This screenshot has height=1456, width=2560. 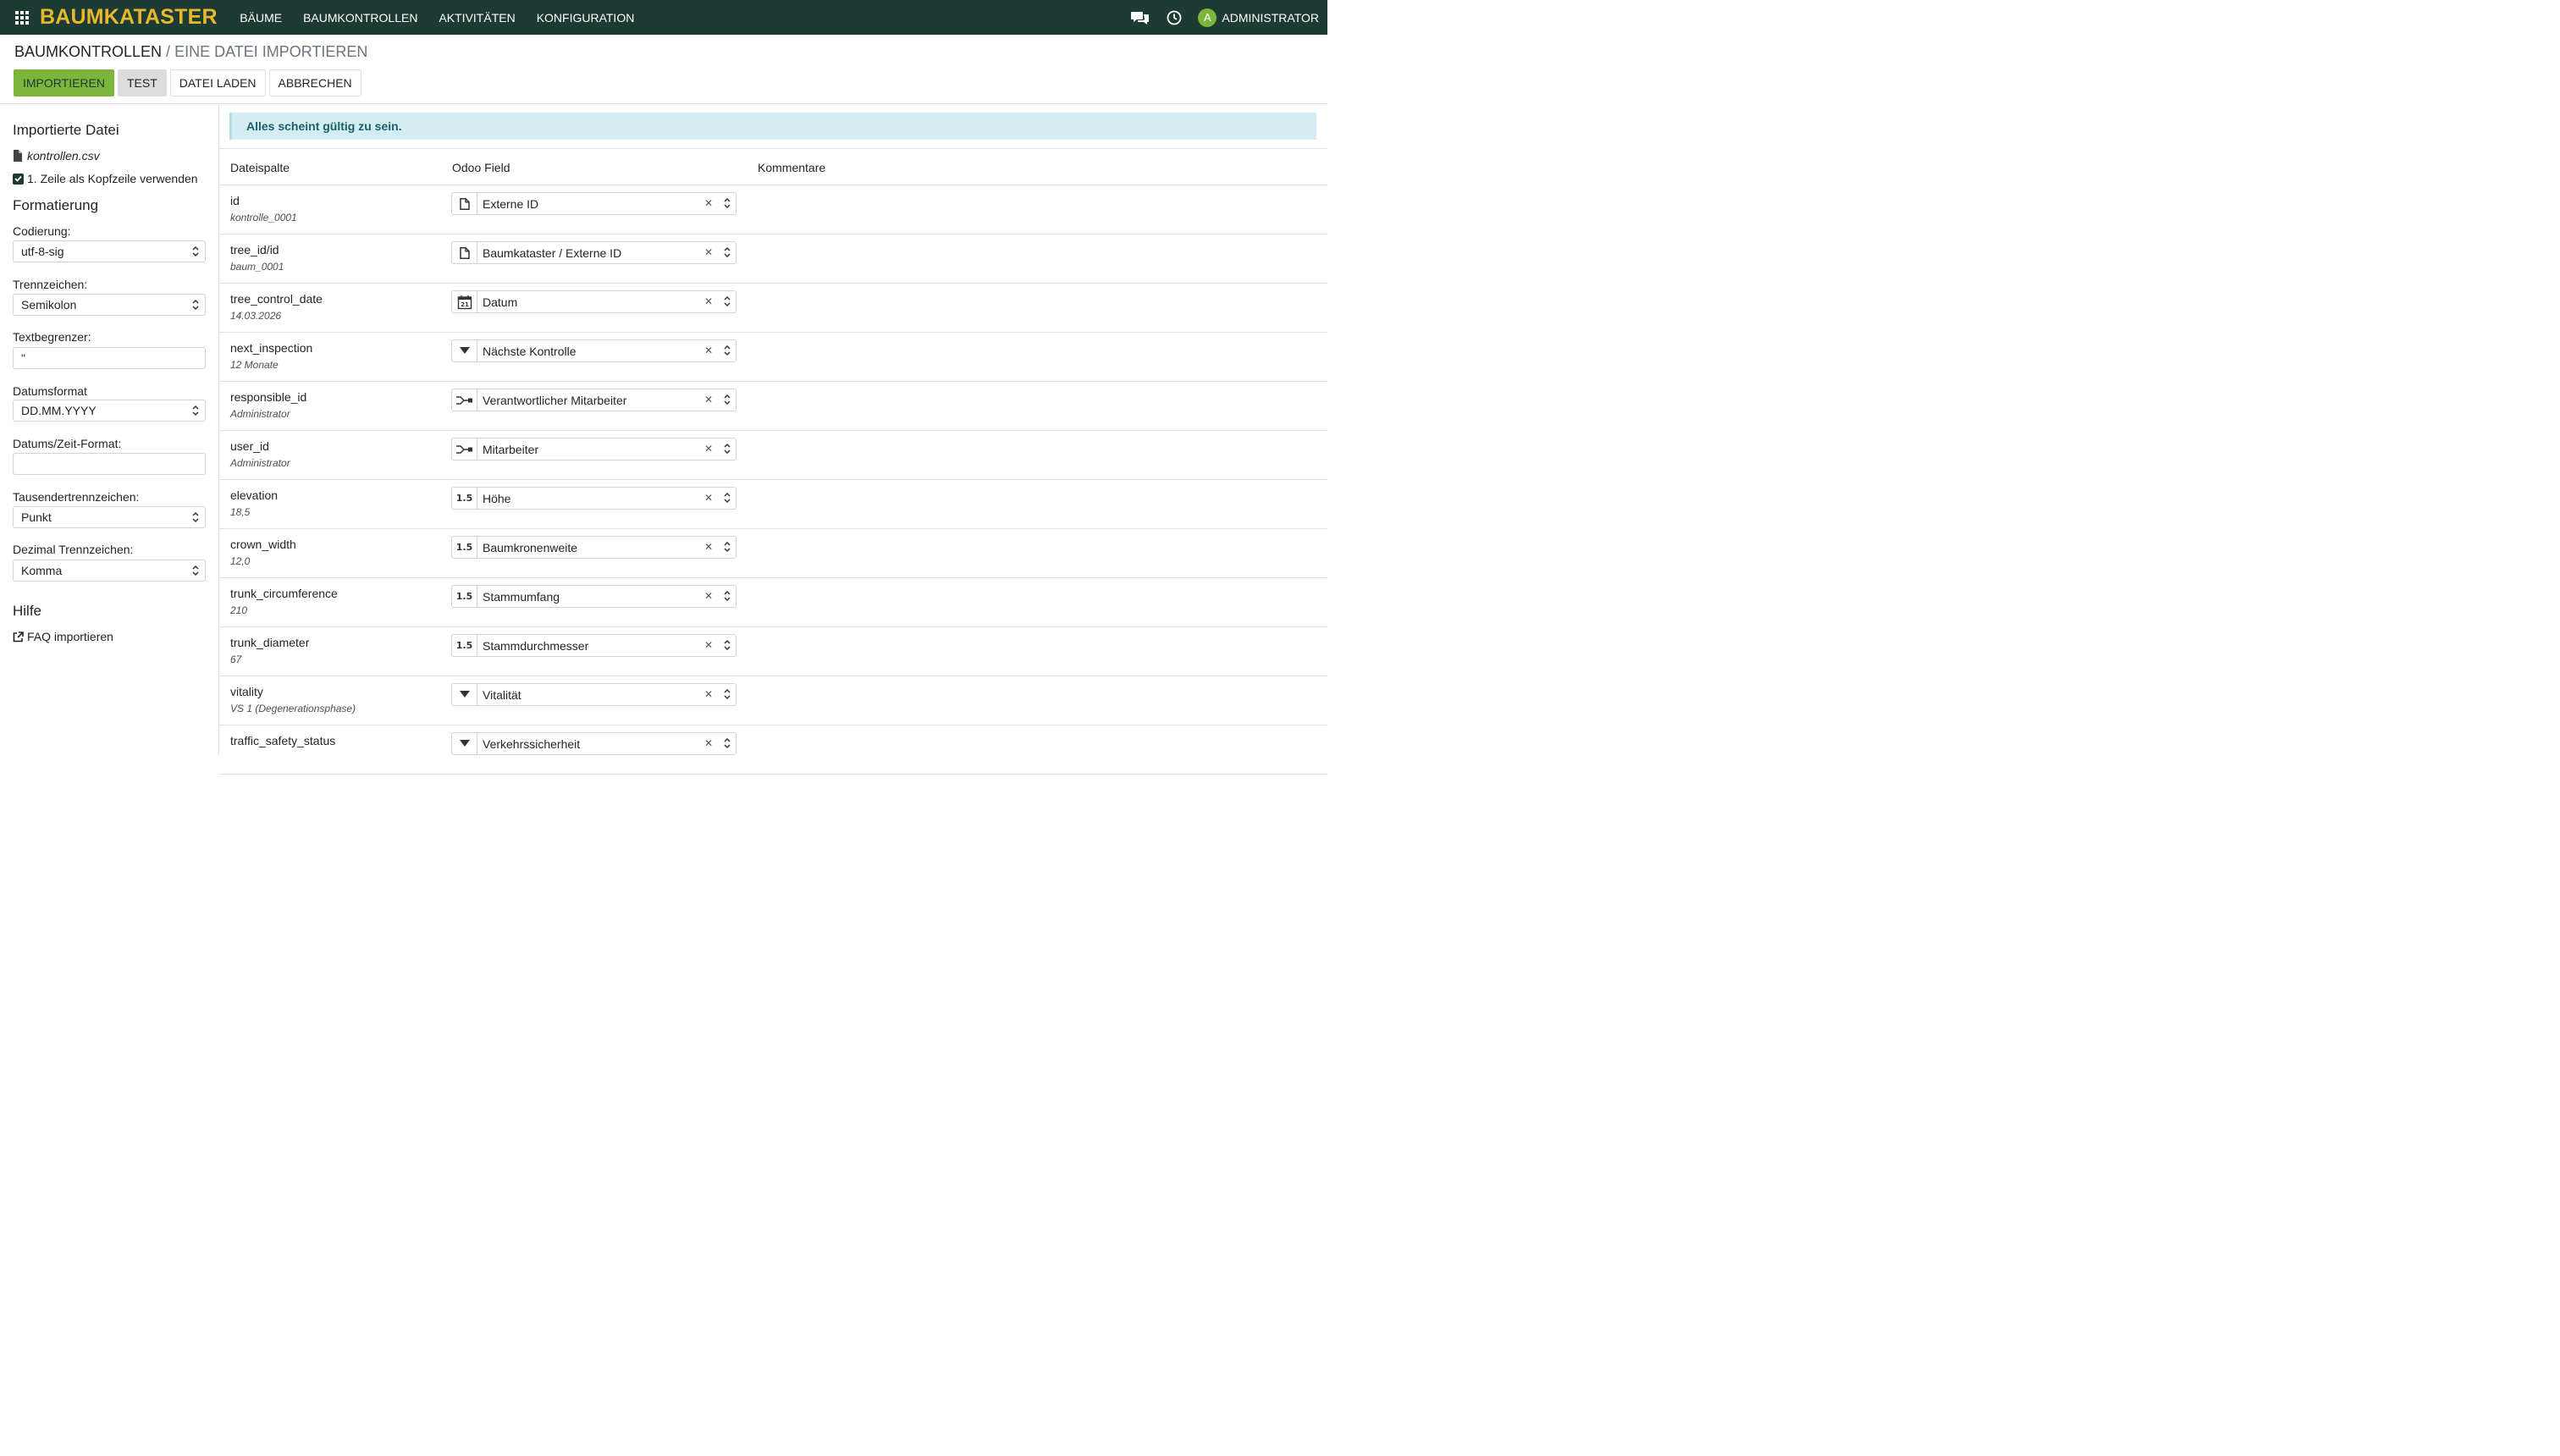 I want to click on clock-icon, so click(x=1174, y=17).